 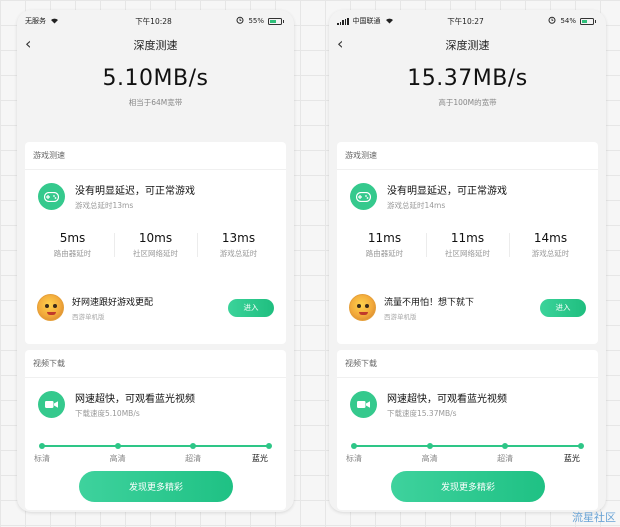 I want to click on stat-total: 14ms 游戏总延时, so click(x=550, y=245).